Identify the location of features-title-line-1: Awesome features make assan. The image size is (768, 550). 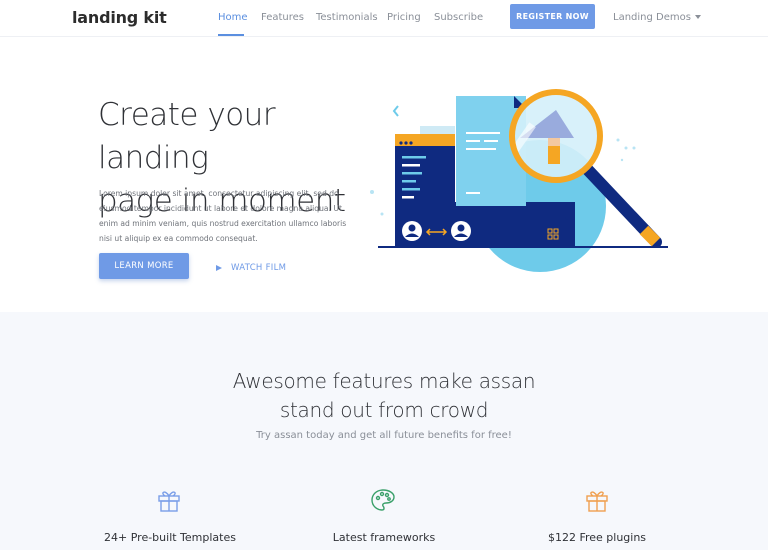
(384, 381).